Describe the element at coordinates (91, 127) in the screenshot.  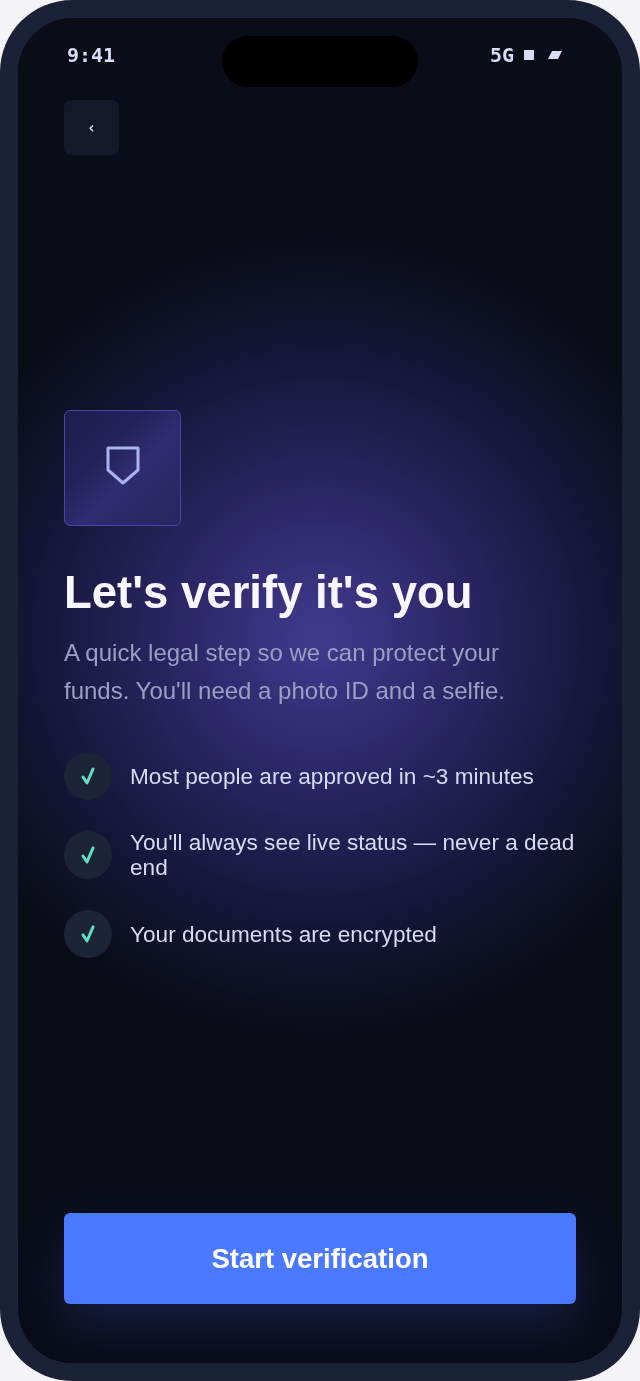
I see `back-button: ‹` at that location.